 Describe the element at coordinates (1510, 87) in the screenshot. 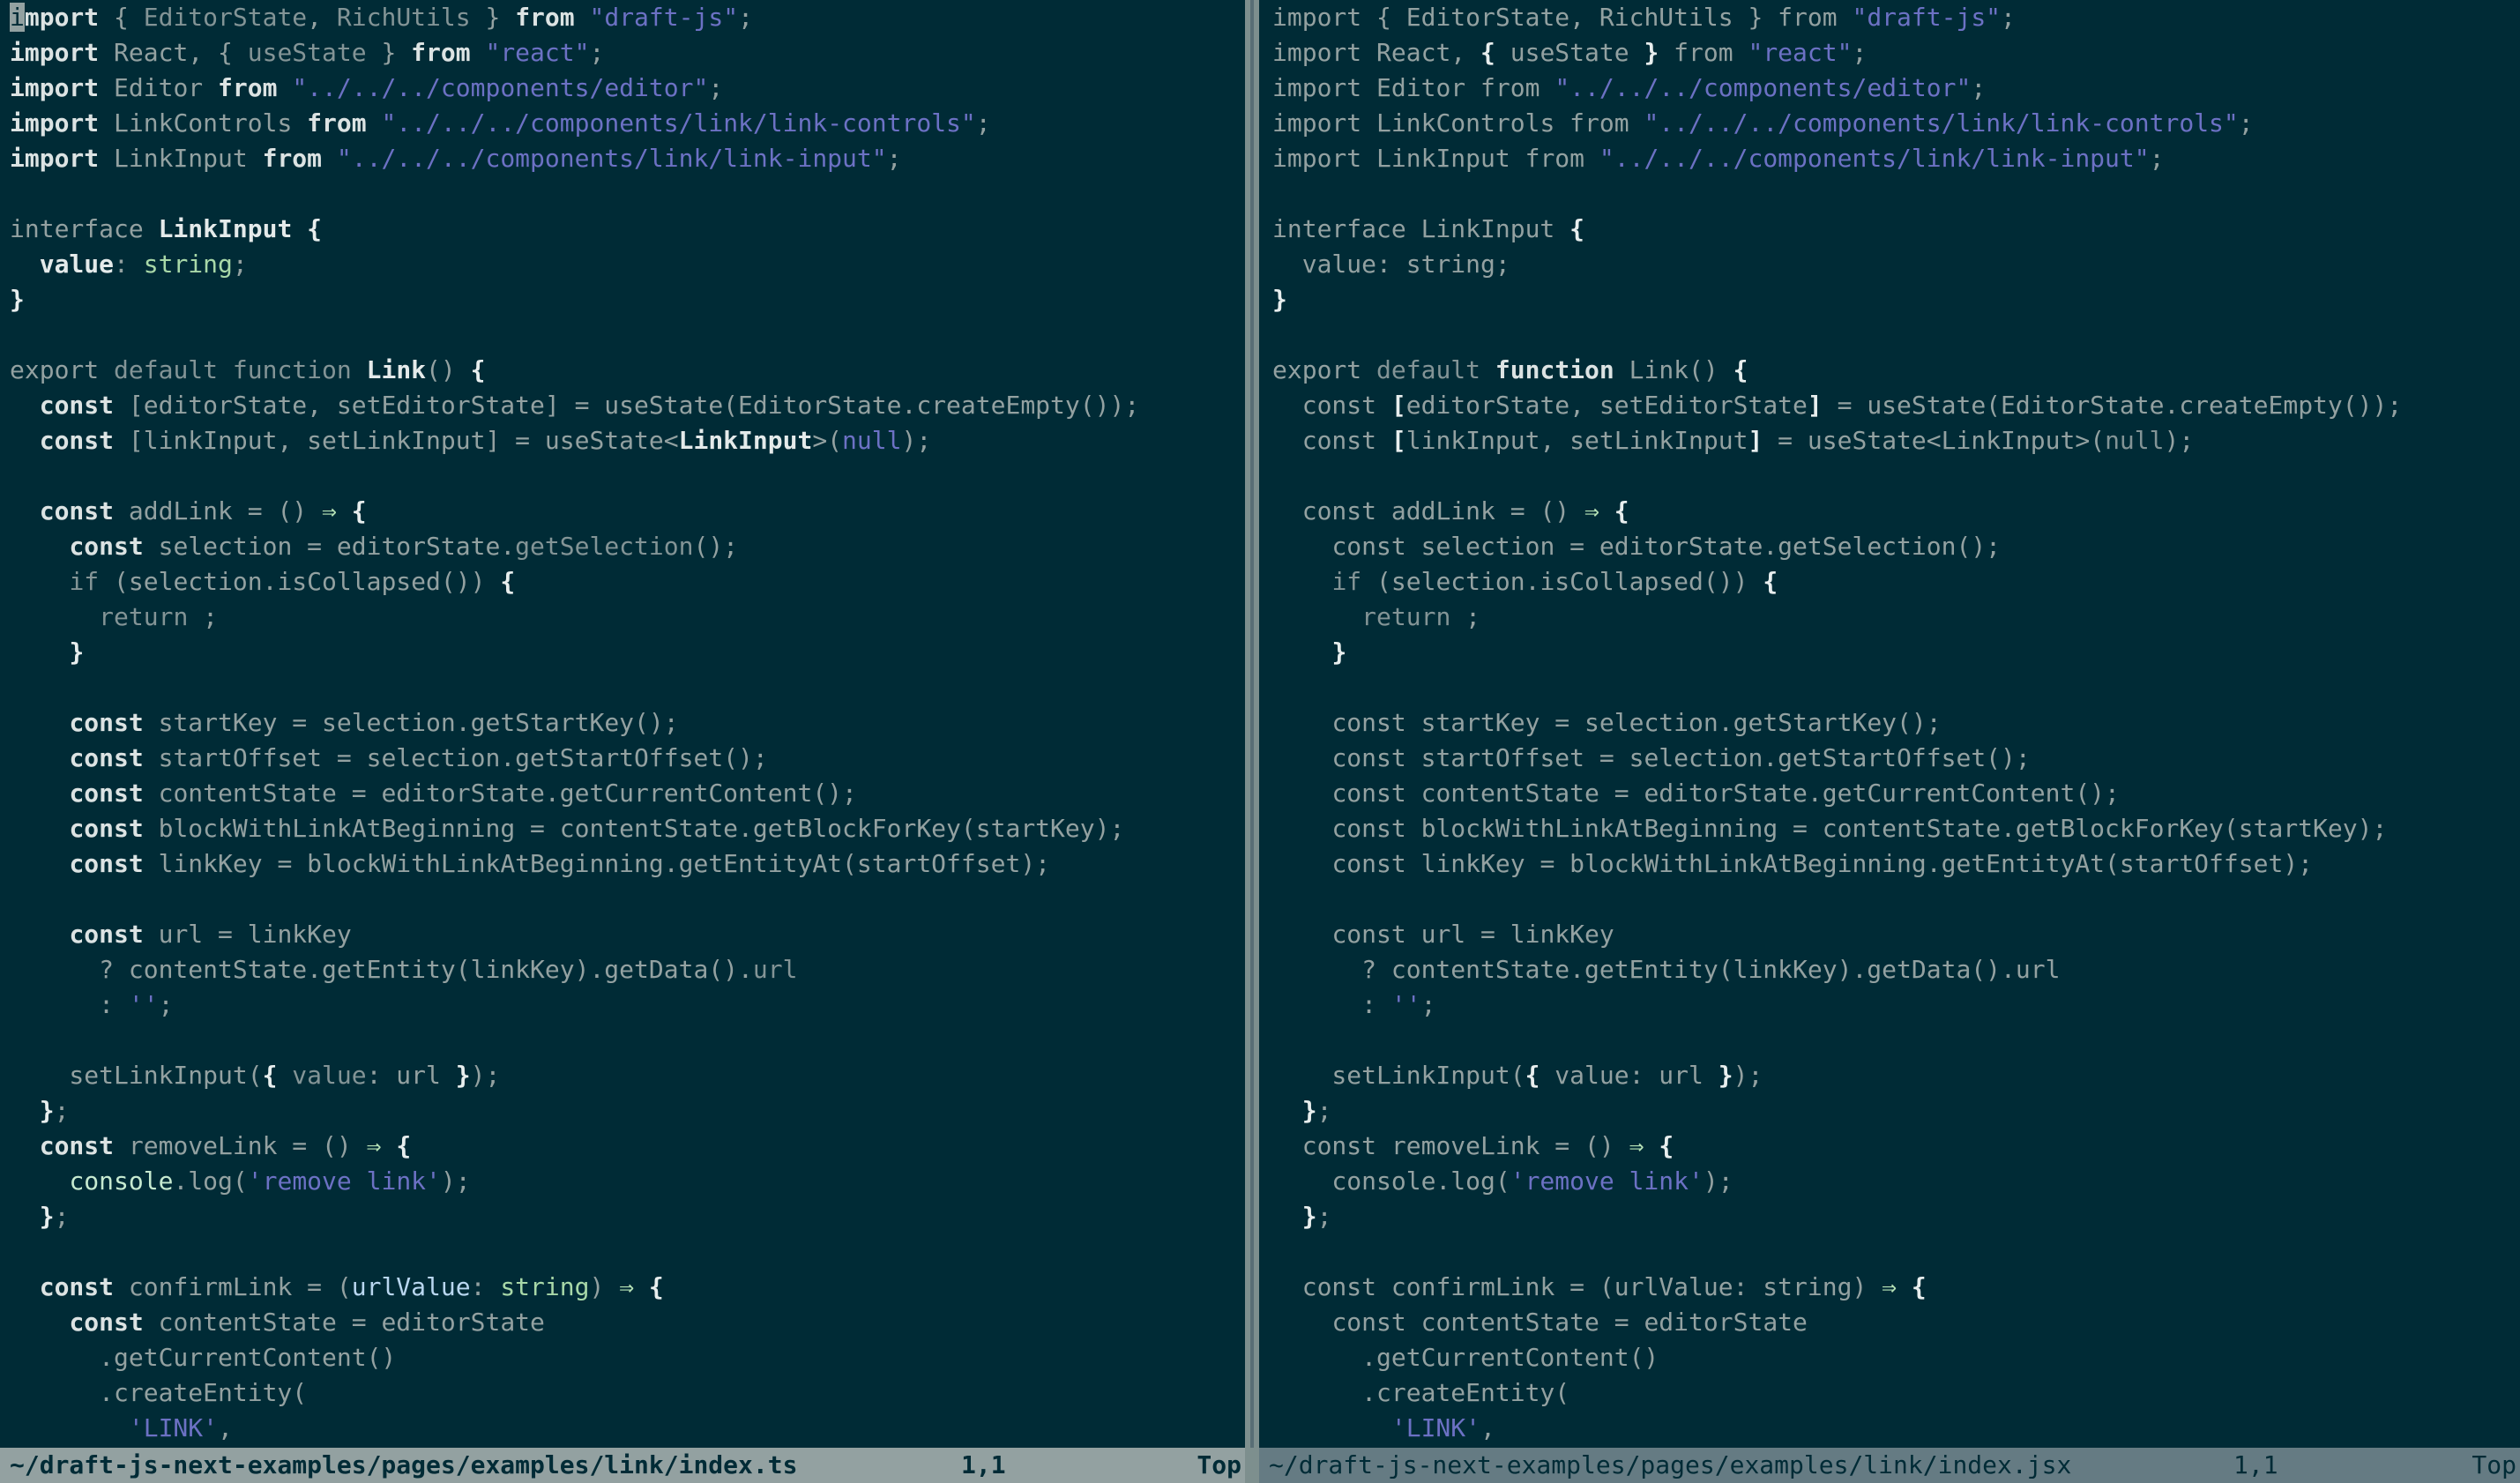

I see `code-token: from` at that location.